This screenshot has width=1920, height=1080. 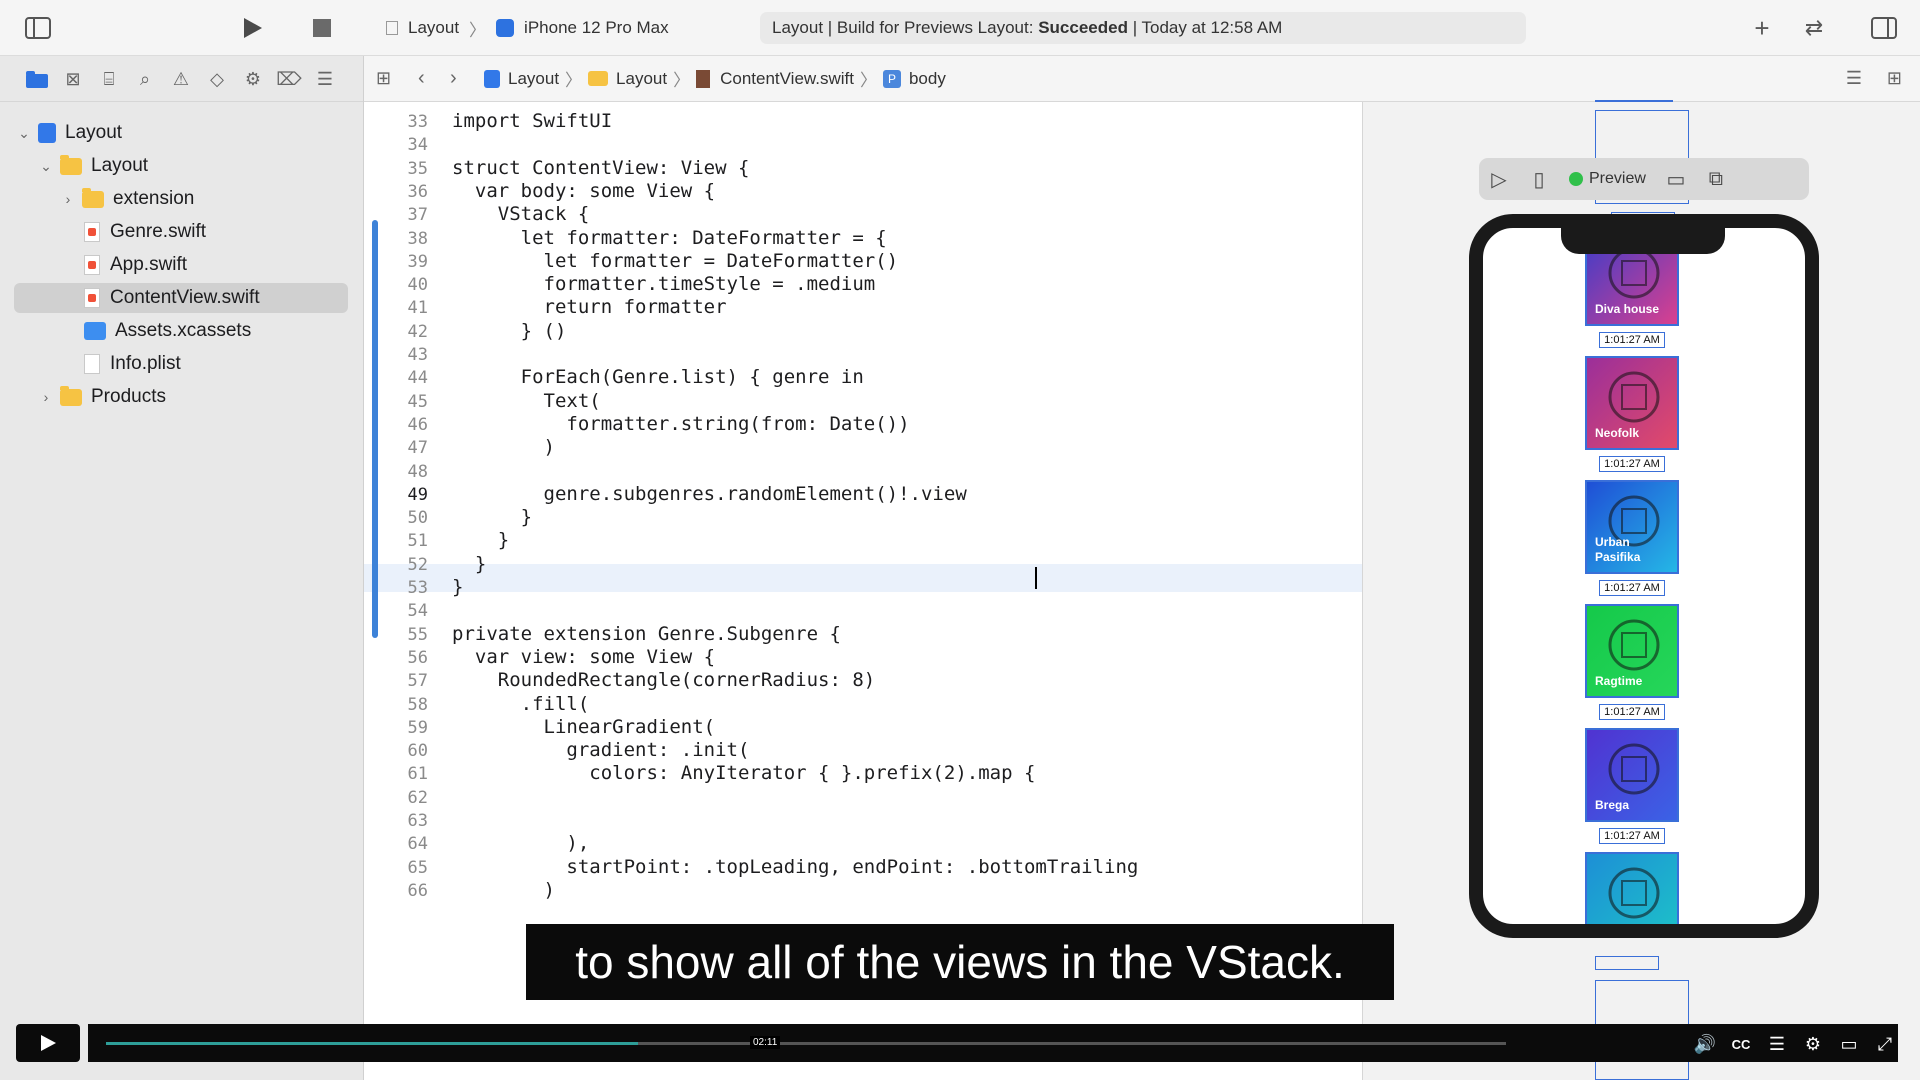 I want to click on video-timeline: 02:11 🔊 CC ☰ ⚙ ▭ ⤢, so click(x=993, y=1043).